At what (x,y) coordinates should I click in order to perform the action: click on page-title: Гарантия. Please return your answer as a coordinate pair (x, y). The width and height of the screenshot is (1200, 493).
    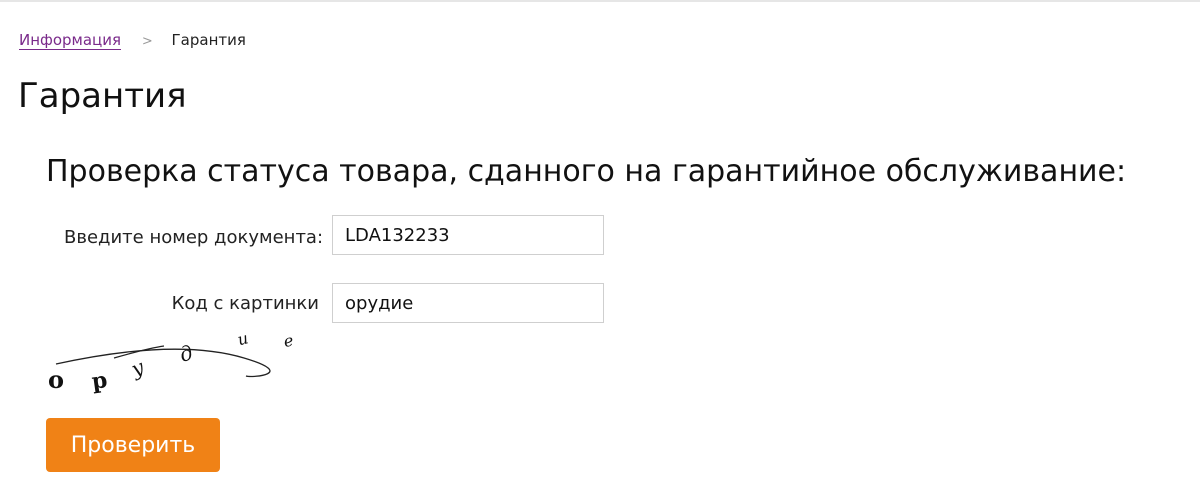
    Looking at the image, I should click on (102, 96).